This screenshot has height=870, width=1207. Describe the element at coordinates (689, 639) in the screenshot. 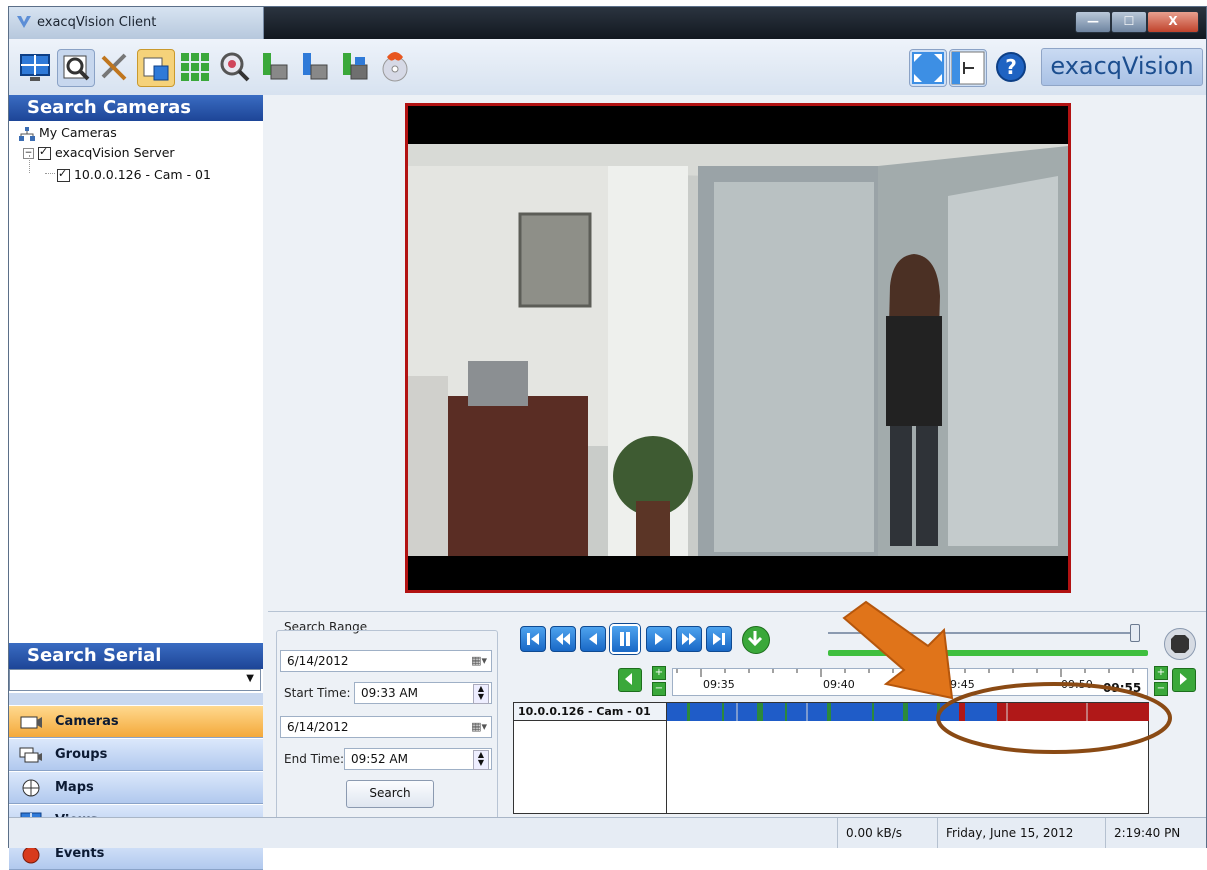

I see `fast-forward-button` at that location.